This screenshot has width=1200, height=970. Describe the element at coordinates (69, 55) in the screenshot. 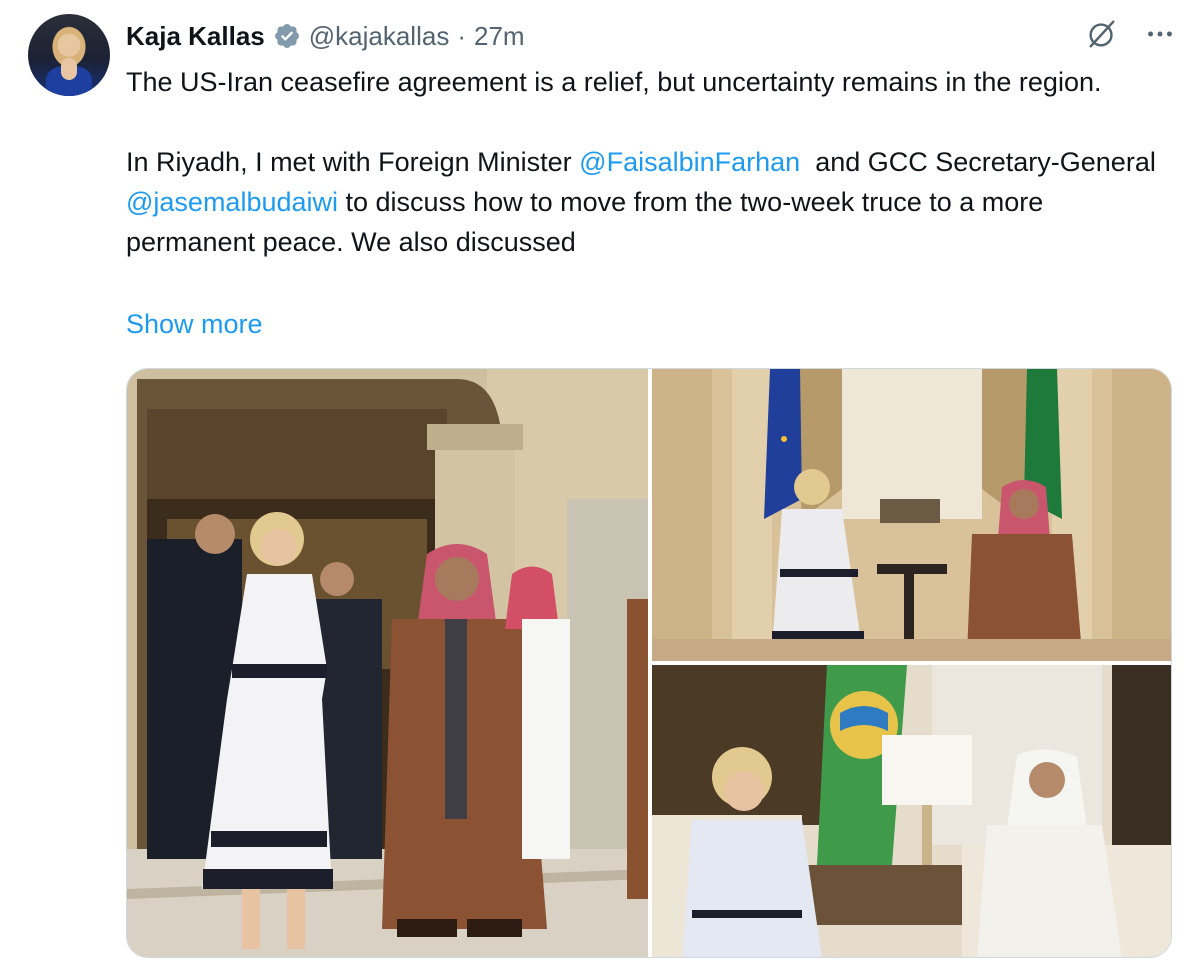

I see `author-avatar` at that location.